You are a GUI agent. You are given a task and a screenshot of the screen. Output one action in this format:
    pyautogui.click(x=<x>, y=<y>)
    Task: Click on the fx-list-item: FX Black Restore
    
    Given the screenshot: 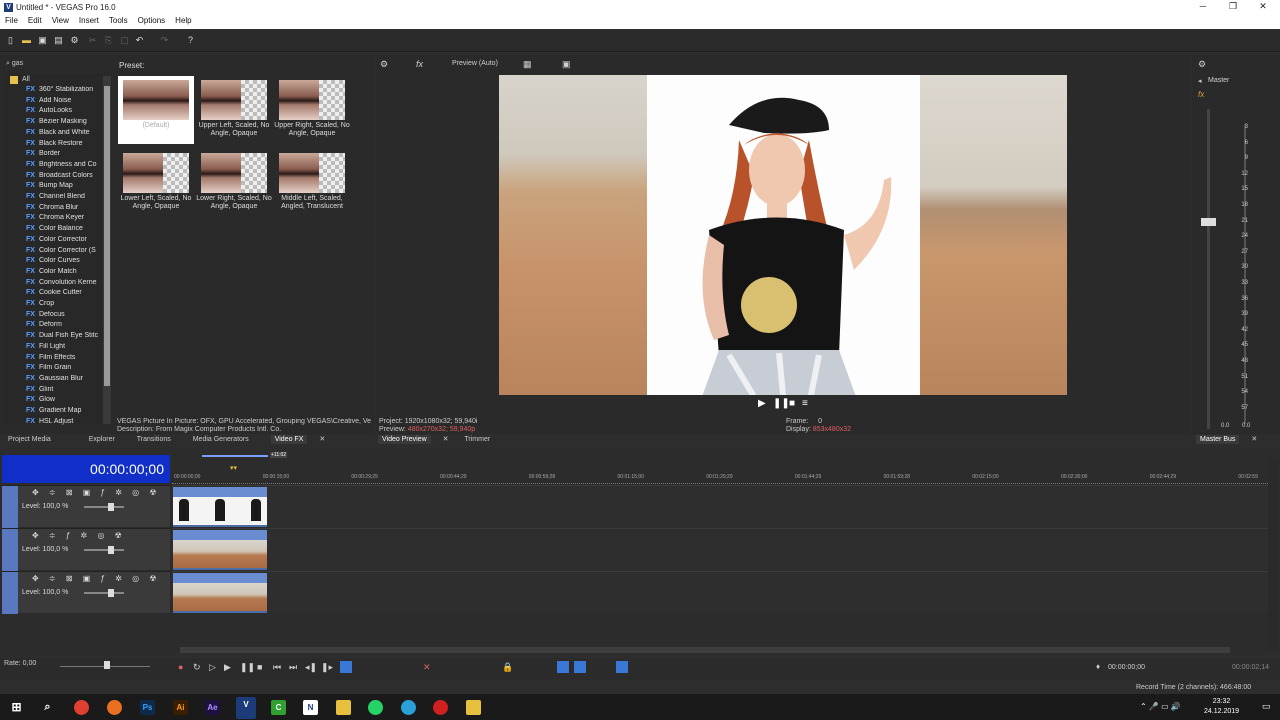 What is the action you would take?
    pyautogui.click(x=66, y=145)
    